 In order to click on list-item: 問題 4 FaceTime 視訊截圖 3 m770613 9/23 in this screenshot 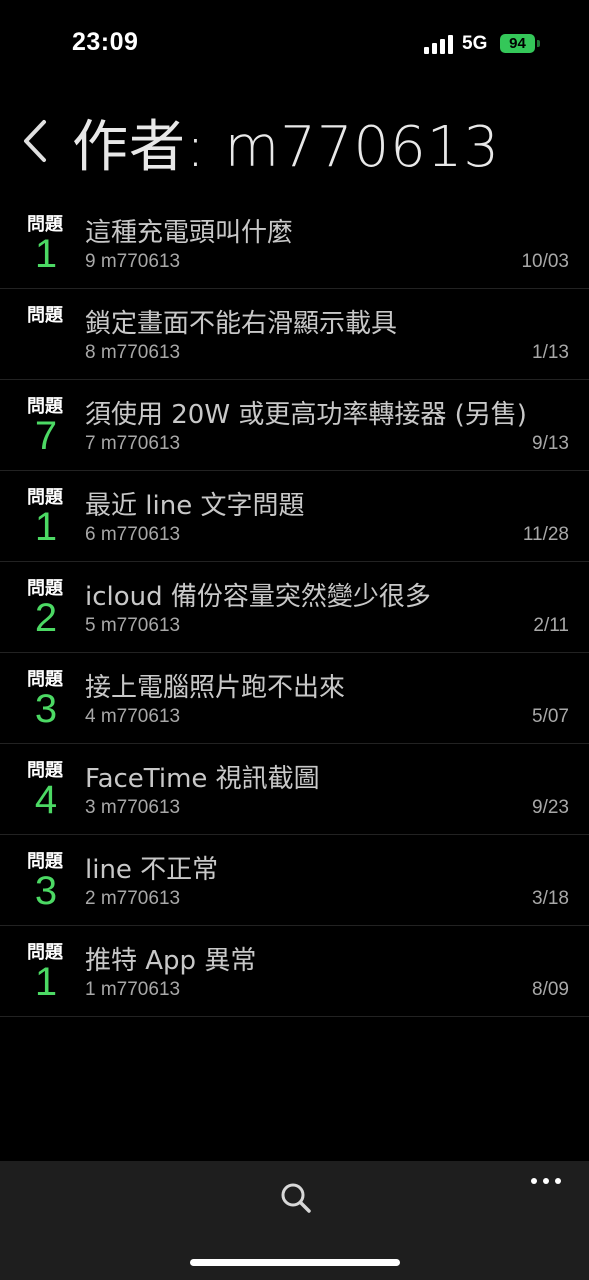, I will do `click(294, 789)`.